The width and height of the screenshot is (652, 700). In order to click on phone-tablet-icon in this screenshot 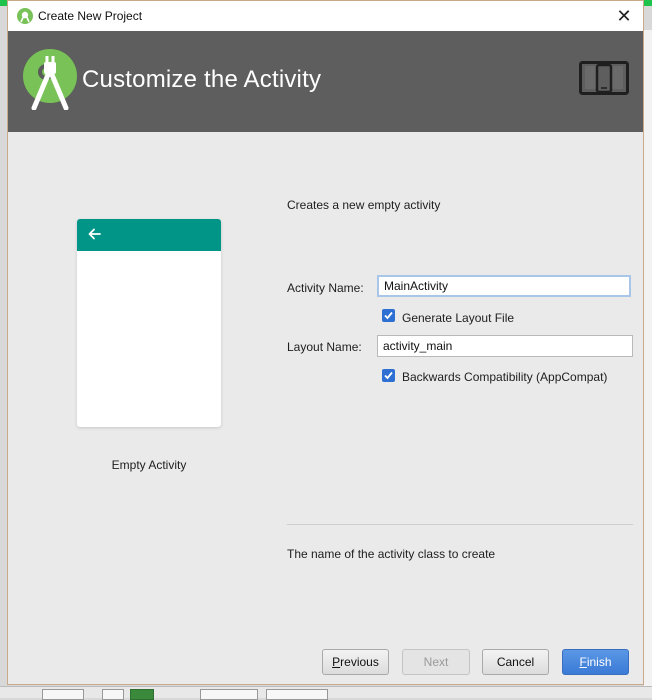, I will do `click(604, 78)`.